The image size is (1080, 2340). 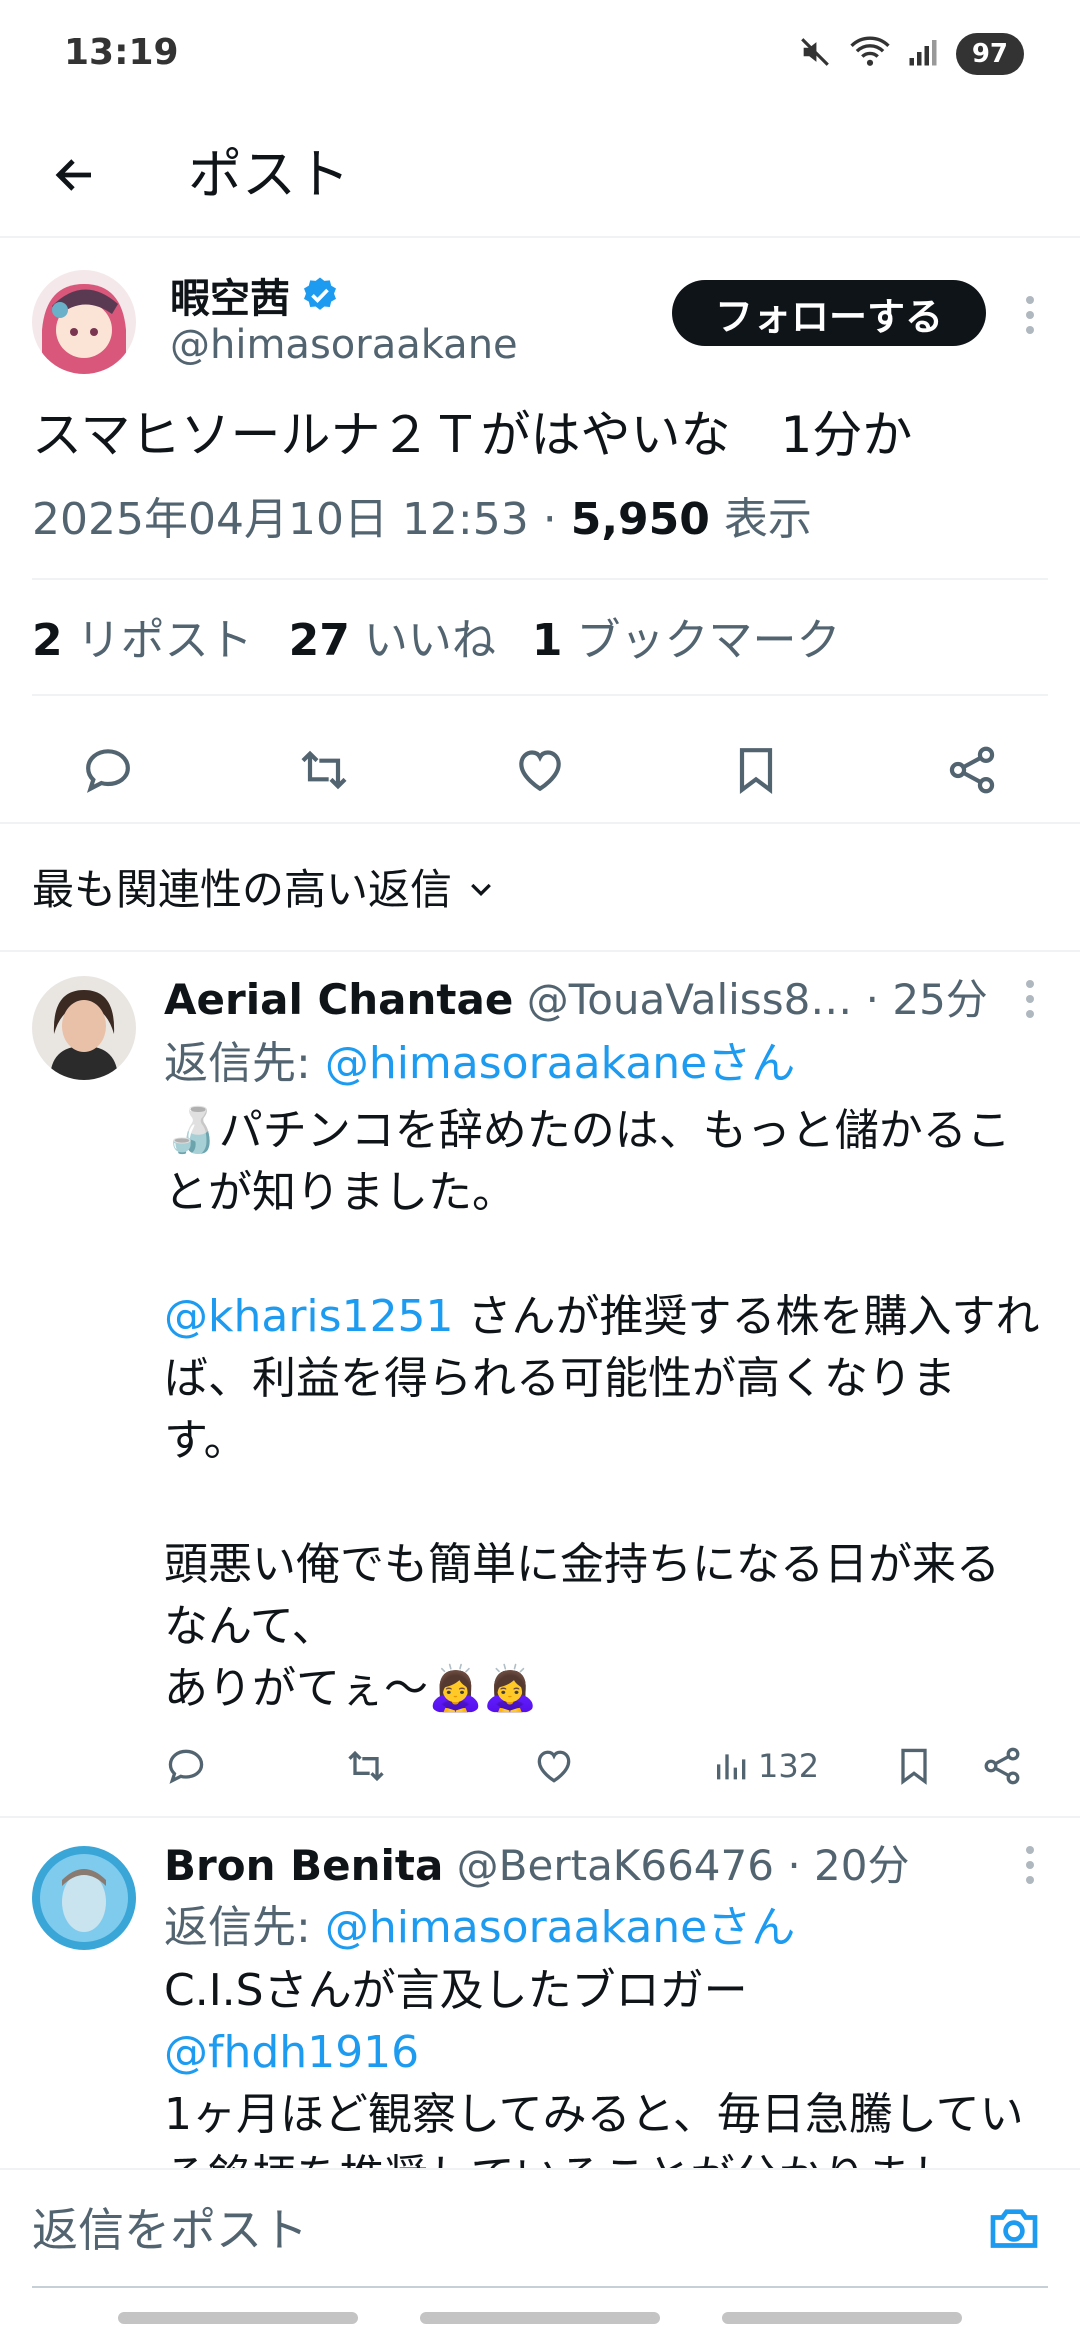 I want to click on mention-link: @fhdh1916, so click(x=604, y=2053).